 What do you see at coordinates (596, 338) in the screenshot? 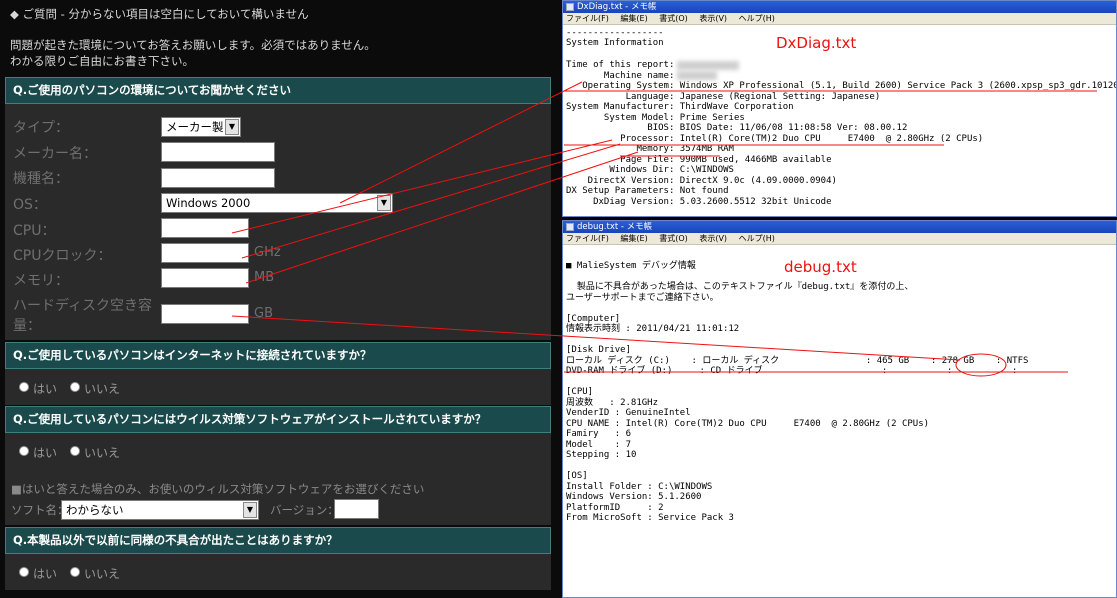
I see `hdd-connector` at bounding box center [596, 338].